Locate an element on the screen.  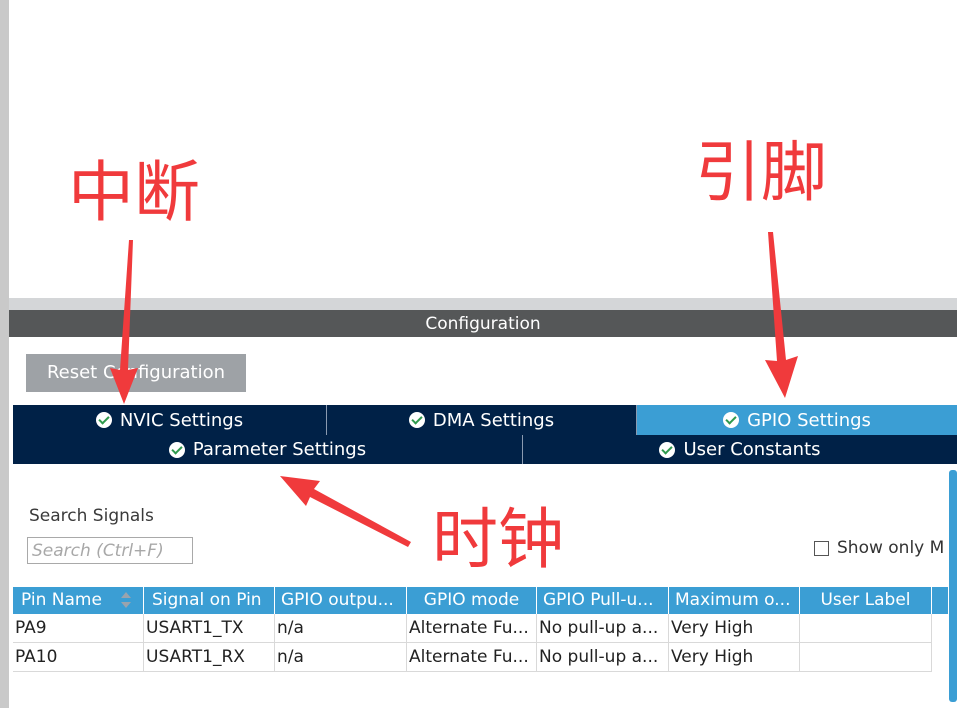
tab-user-constants: User Constants is located at coordinates (740, 449).